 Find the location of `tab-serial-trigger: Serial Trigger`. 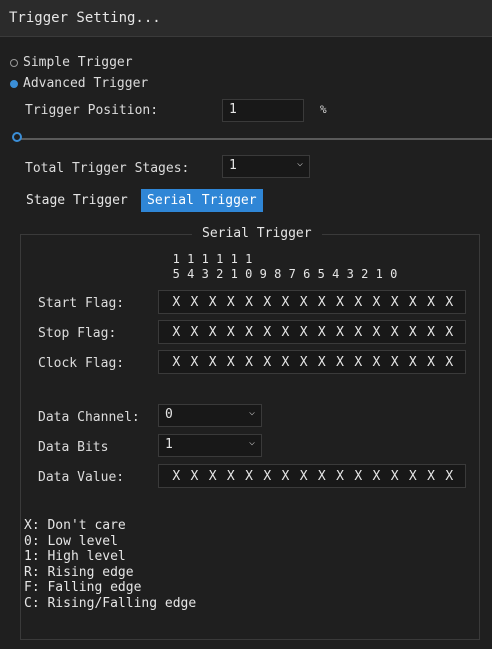

tab-serial-trigger: Serial Trigger is located at coordinates (202, 200).